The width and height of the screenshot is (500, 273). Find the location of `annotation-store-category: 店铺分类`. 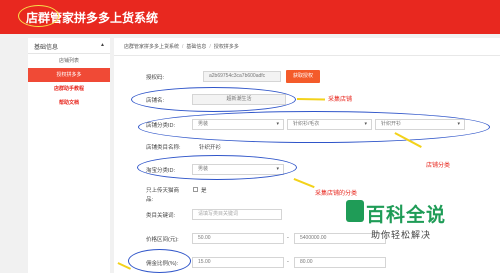

annotation-store-category: 店铺分类 is located at coordinates (438, 166).